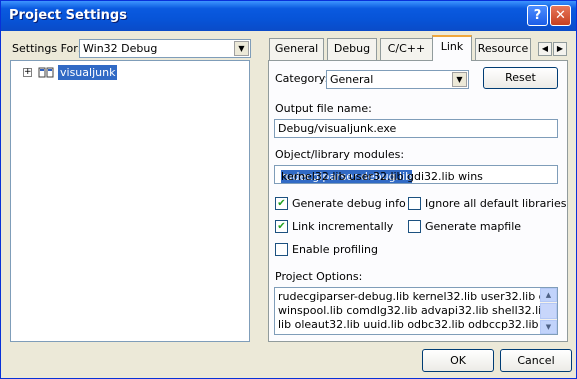  Describe the element at coordinates (397, 79) in the screenshot. I see `category-dropdown: General ▼` at that location.